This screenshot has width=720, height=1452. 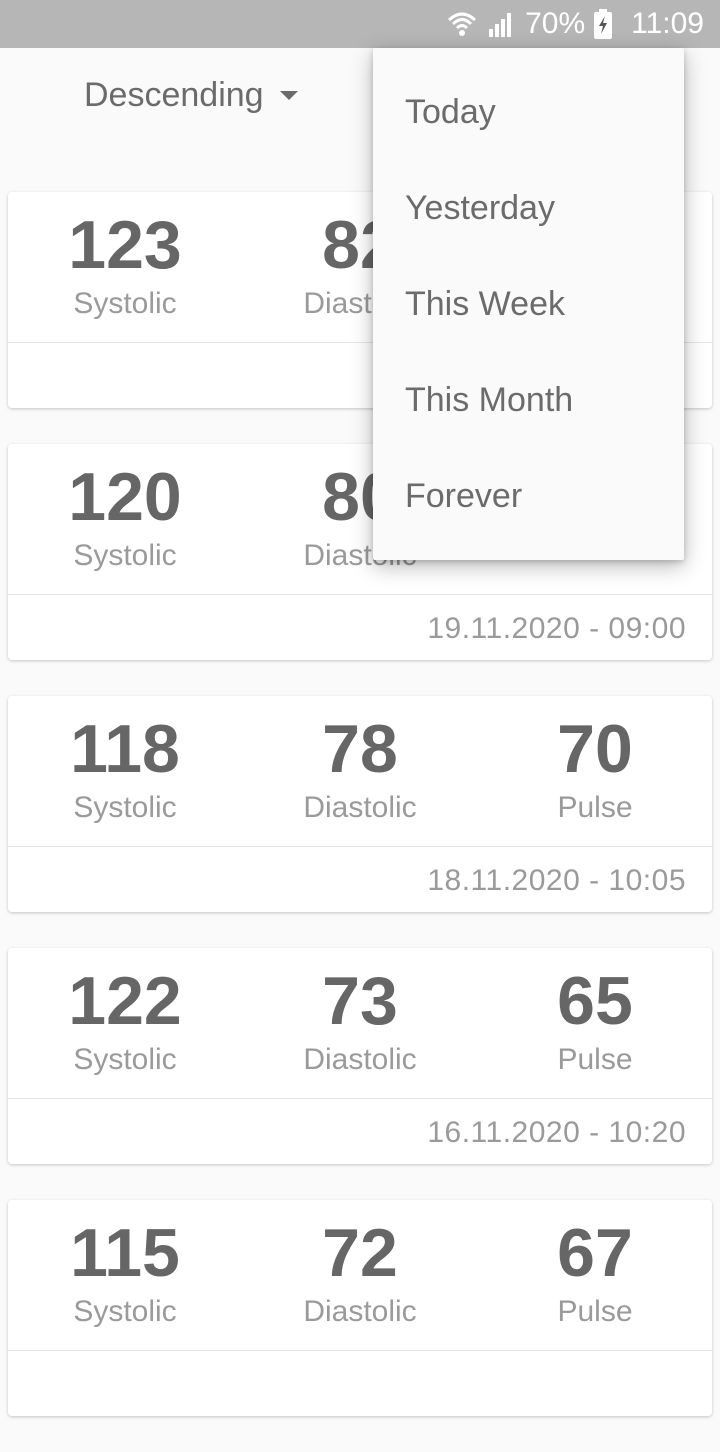 I want to click on pulse-value: 67, so click(x=595, y=1253).